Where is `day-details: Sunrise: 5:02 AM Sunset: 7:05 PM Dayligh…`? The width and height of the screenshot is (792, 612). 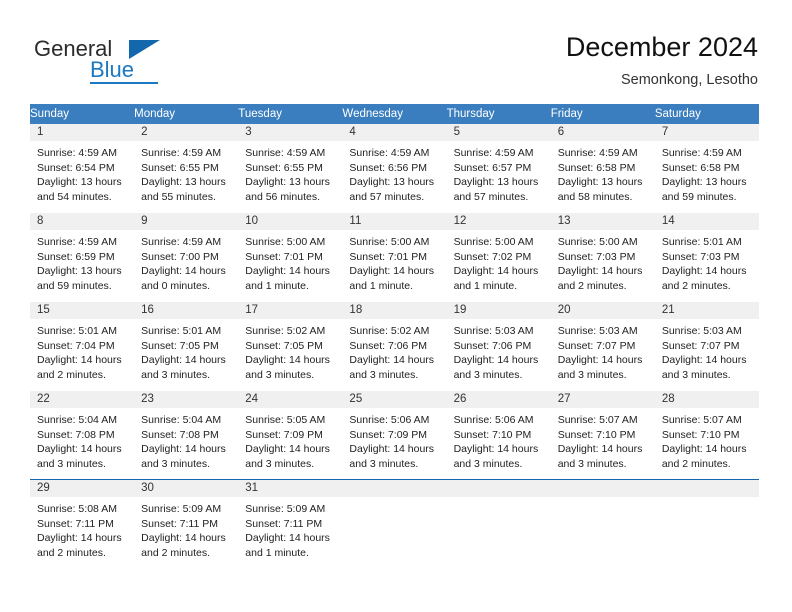 day-details: Sunrise: 5:02 AM Sunset: 7:05 PM Dayligh… is located at coordinates (290, 350).